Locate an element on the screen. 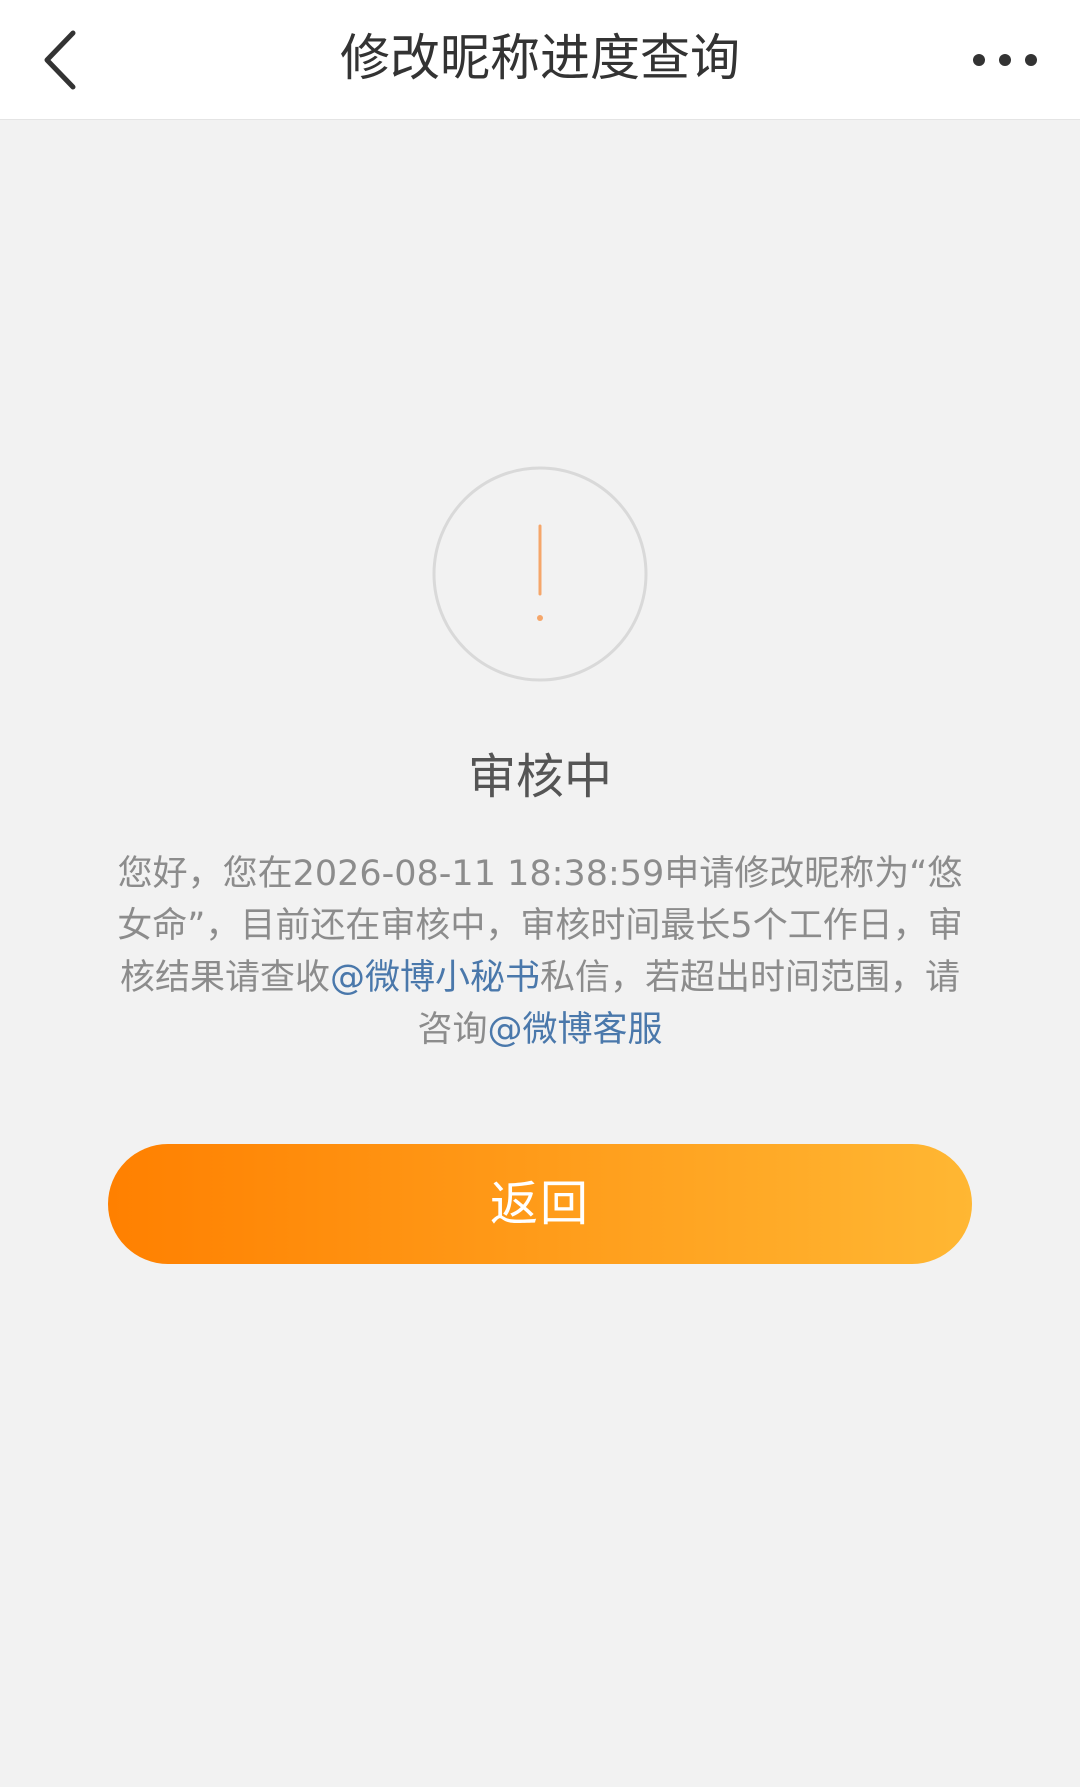 The height and width of the screenshot is (1787, 1080). weibo-secretary-link: @微博小秘书 is located at coordinates (435, 978).